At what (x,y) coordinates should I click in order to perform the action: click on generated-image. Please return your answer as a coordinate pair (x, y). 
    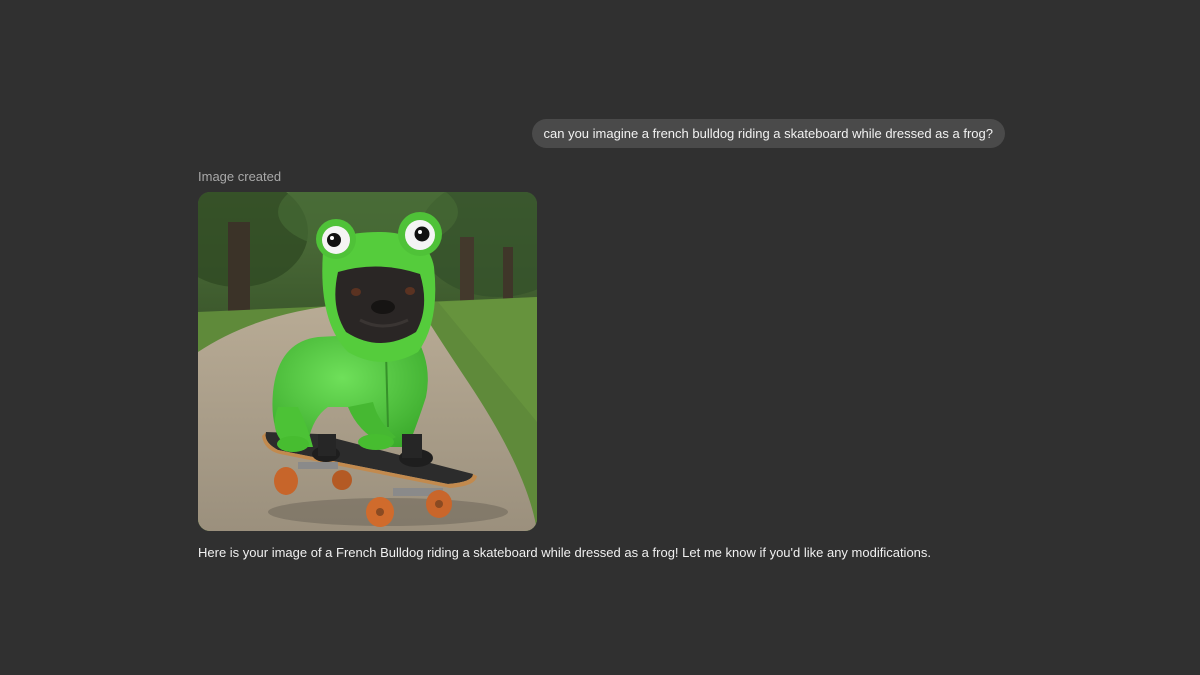
    Looking at the image, I should click on (367, 361).